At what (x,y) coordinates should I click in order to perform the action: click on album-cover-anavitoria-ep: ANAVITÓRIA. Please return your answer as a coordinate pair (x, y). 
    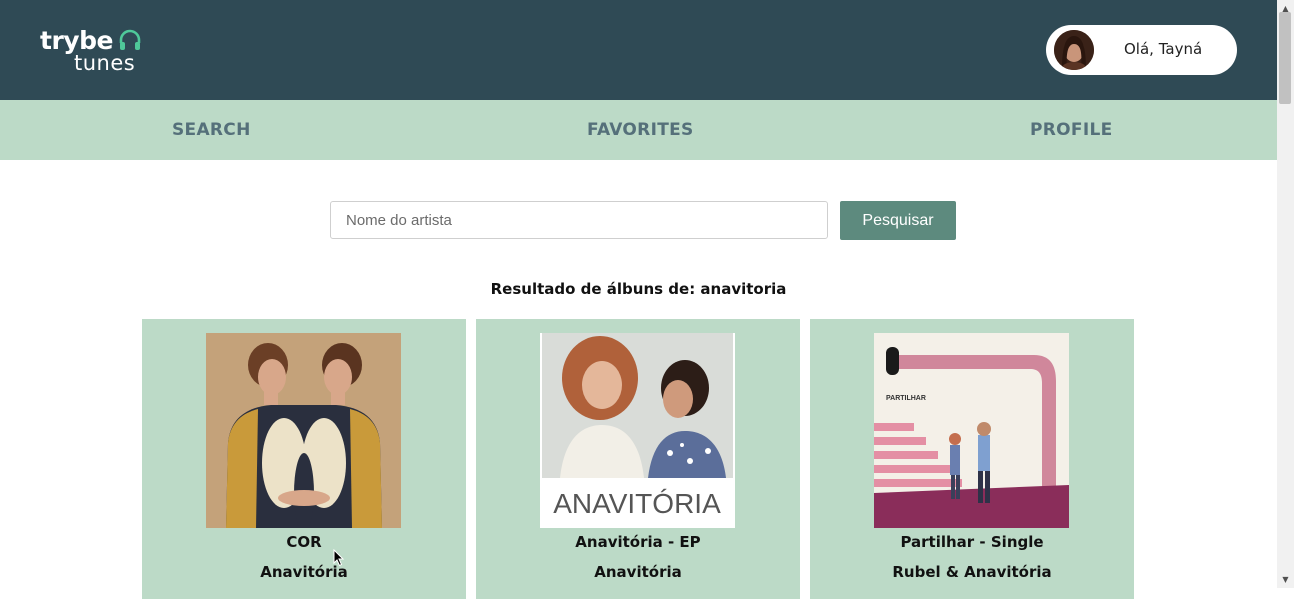
    Looking at the image, I should click on (637, 430).